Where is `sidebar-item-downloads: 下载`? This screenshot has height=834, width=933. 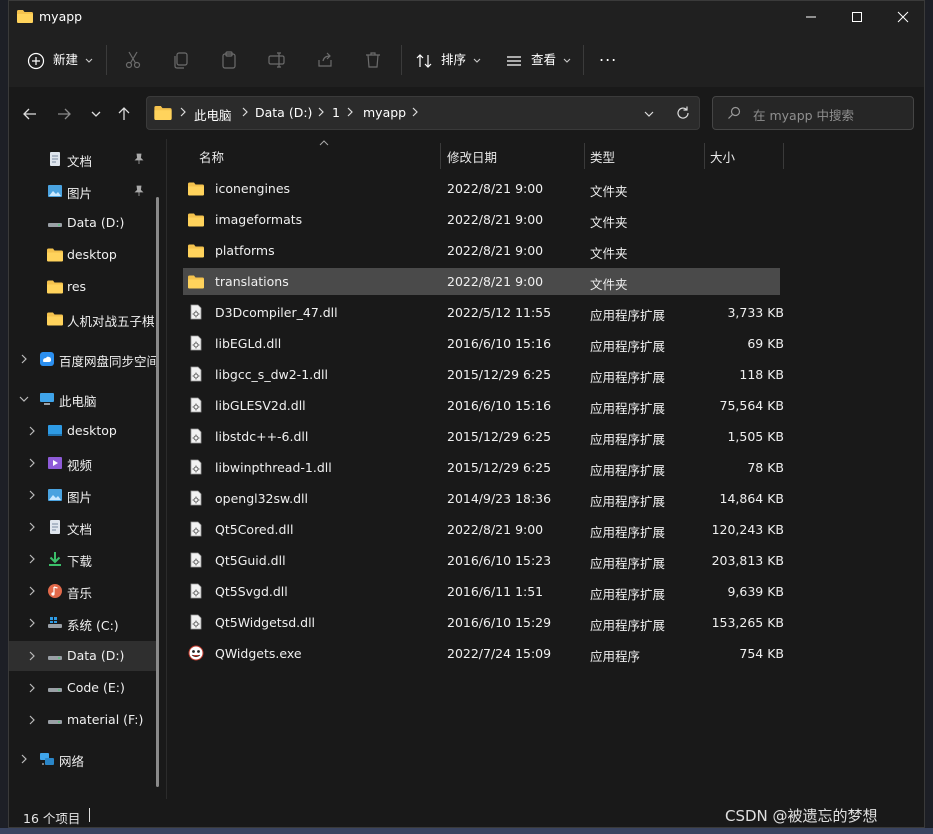
sidebar-item-downloads: 下载 is located at coordinates (83, 559).